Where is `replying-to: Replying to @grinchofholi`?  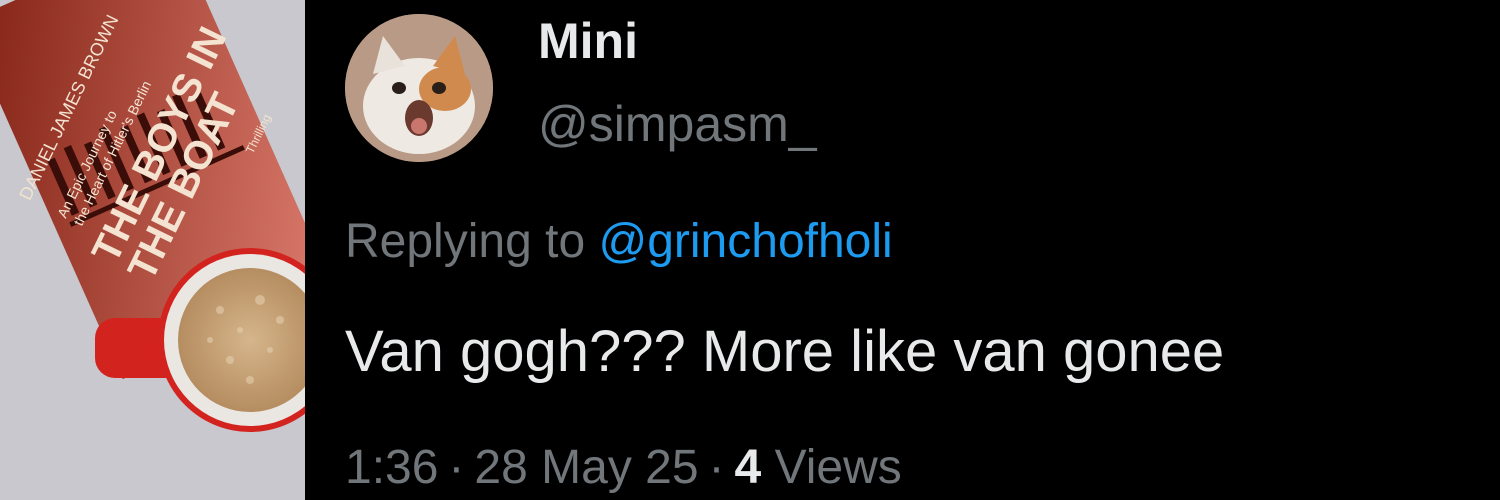 replying-to: Replying to @grinchofholi is located at coordinates (619, 241).